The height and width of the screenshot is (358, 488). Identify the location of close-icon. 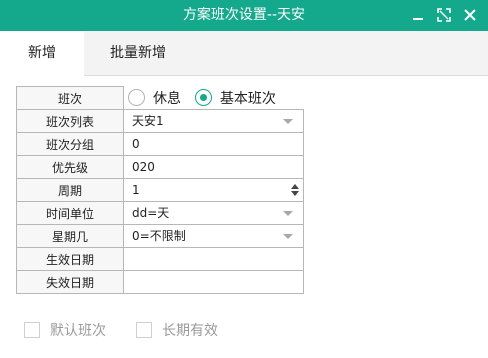
(470, 15).